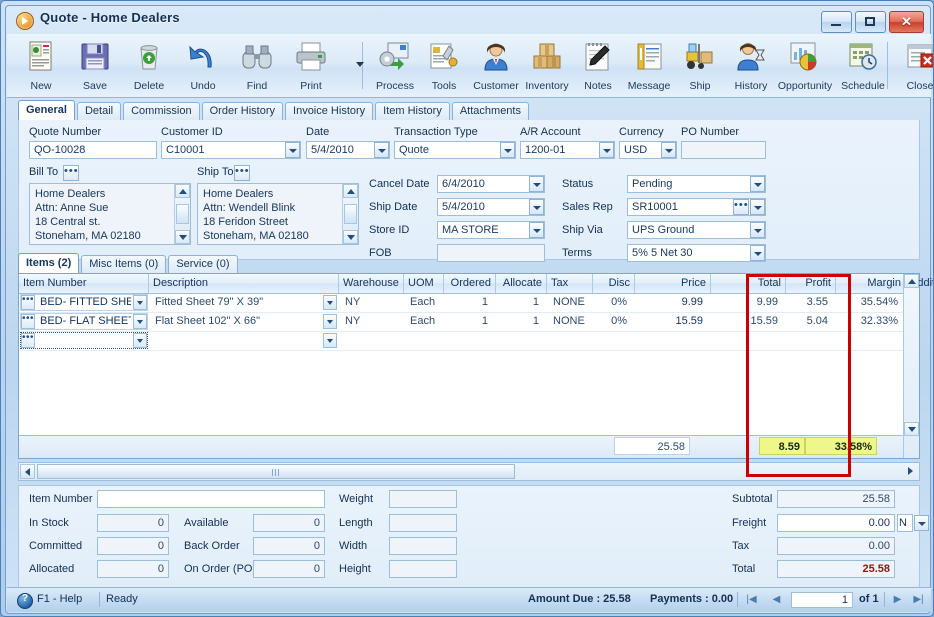  What do you see at coordinates (182, 191) in the screenshot?
I see `scroll-up-icon` at bounding box center [182, 191].